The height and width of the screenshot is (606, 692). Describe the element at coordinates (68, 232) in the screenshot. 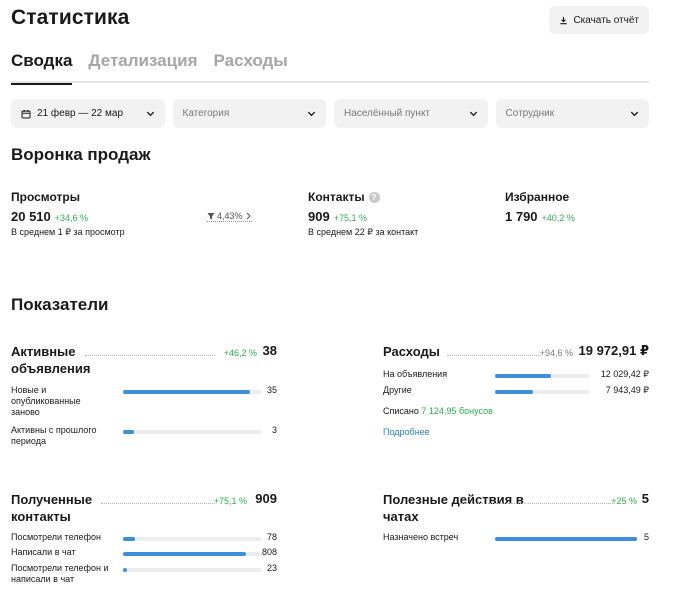

I see `views-average: В среднем 1 ₽ за просмотр` at that location.